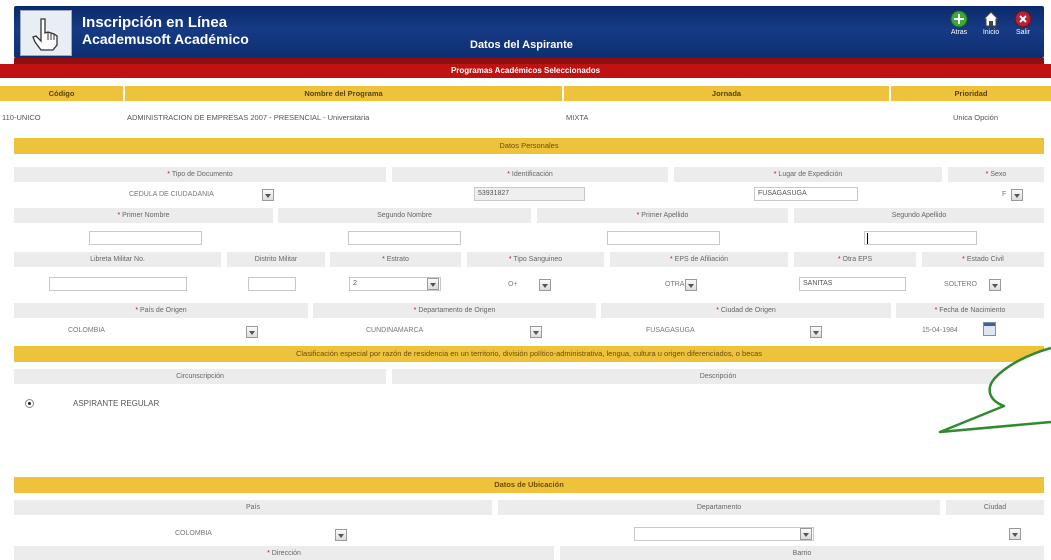 This screenshot has height=560, width=1051. Describe the element at coordinates (691, 285) in the screenshot. I see `eps-afiliacion-dropdown-icon` at that location.